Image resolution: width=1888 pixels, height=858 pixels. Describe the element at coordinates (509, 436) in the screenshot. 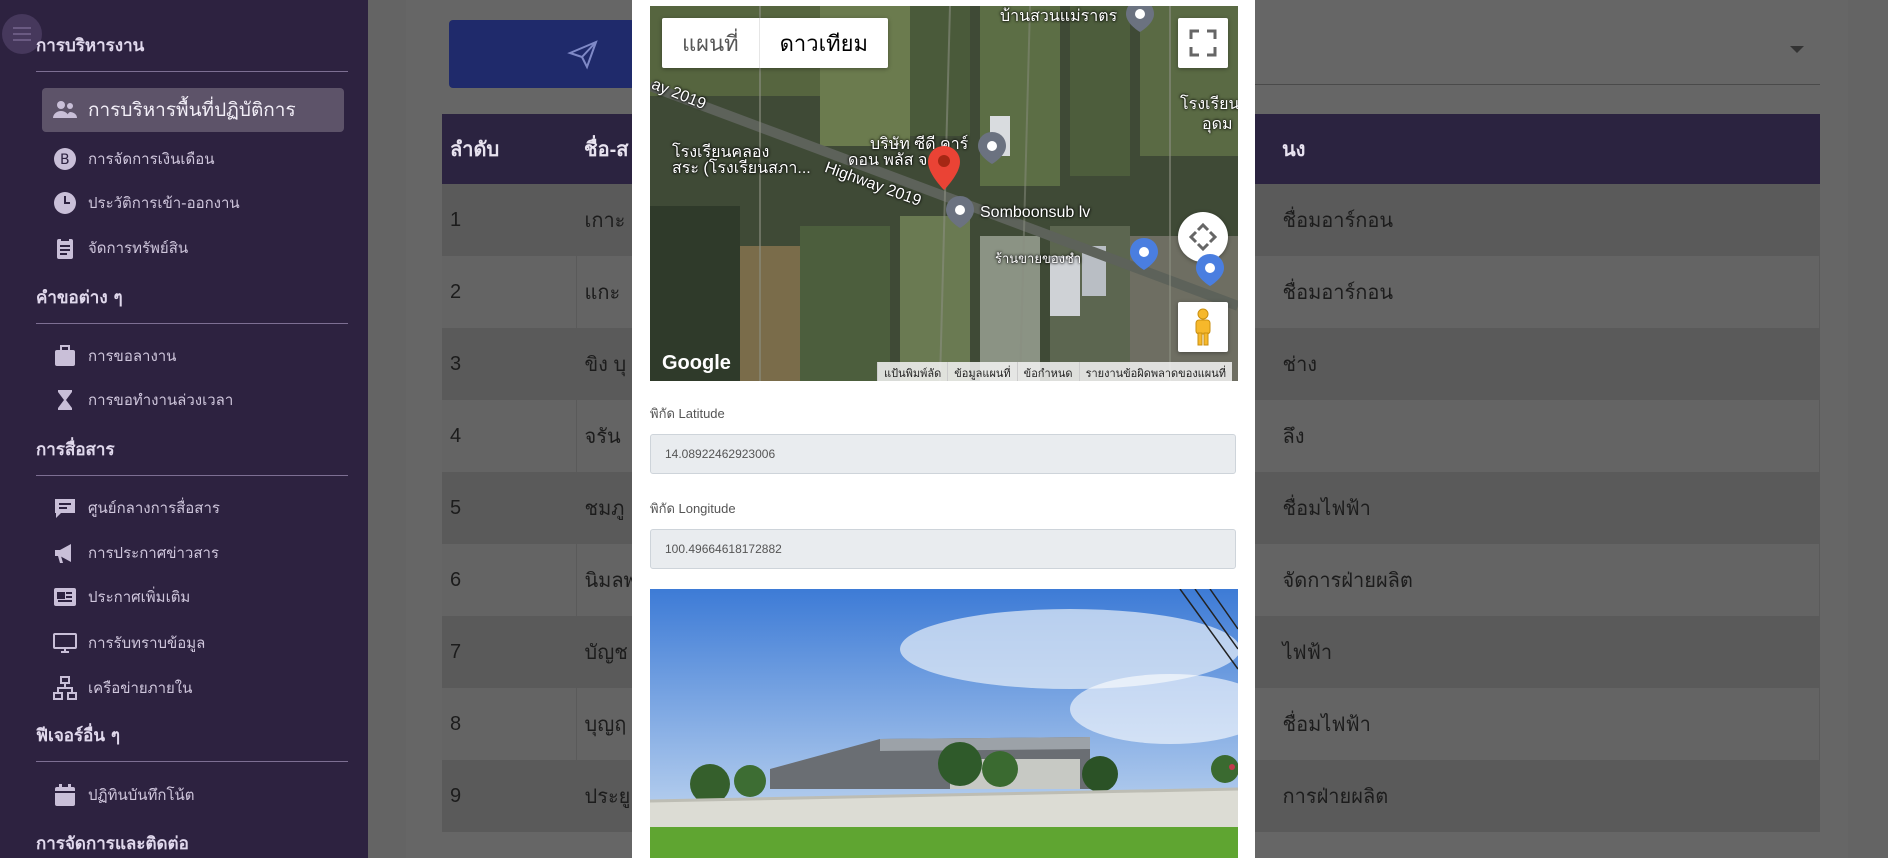

I see `row-number: 4` at that location.